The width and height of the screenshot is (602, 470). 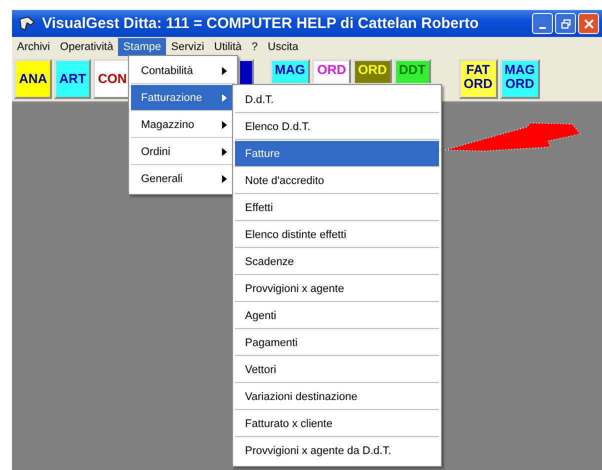 What do you see at coordinates (337, 235) in the screenshot?
I see `menu-option: Elenco distinte effetti` at bounding box center [337, 235].